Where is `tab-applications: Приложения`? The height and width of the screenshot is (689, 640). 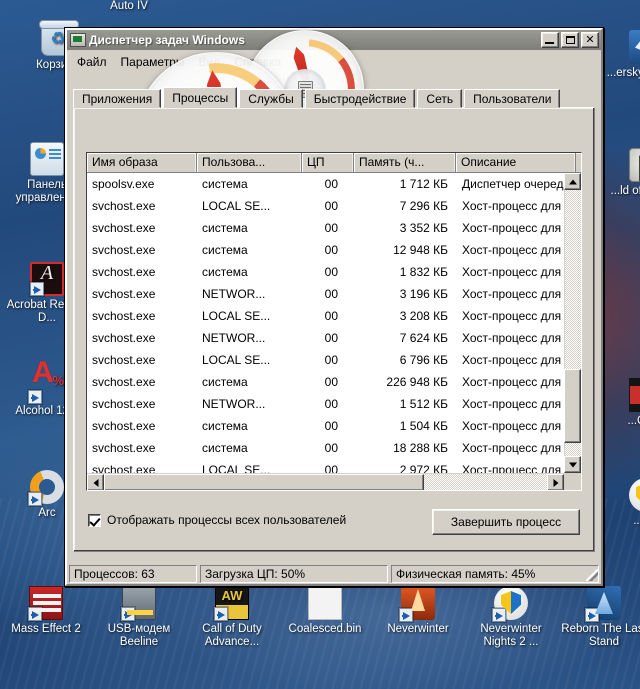
tab-applications: Приложения is located at coordinates (117, 98).